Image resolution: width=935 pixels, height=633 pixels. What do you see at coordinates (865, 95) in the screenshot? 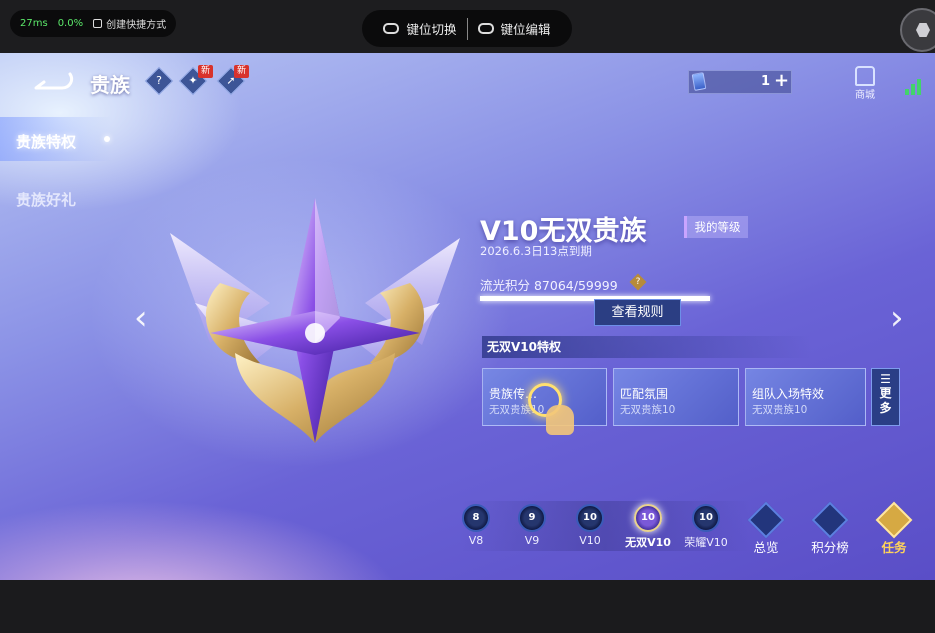
I see `shop-label: 商城` at bounding box center [865, 95].